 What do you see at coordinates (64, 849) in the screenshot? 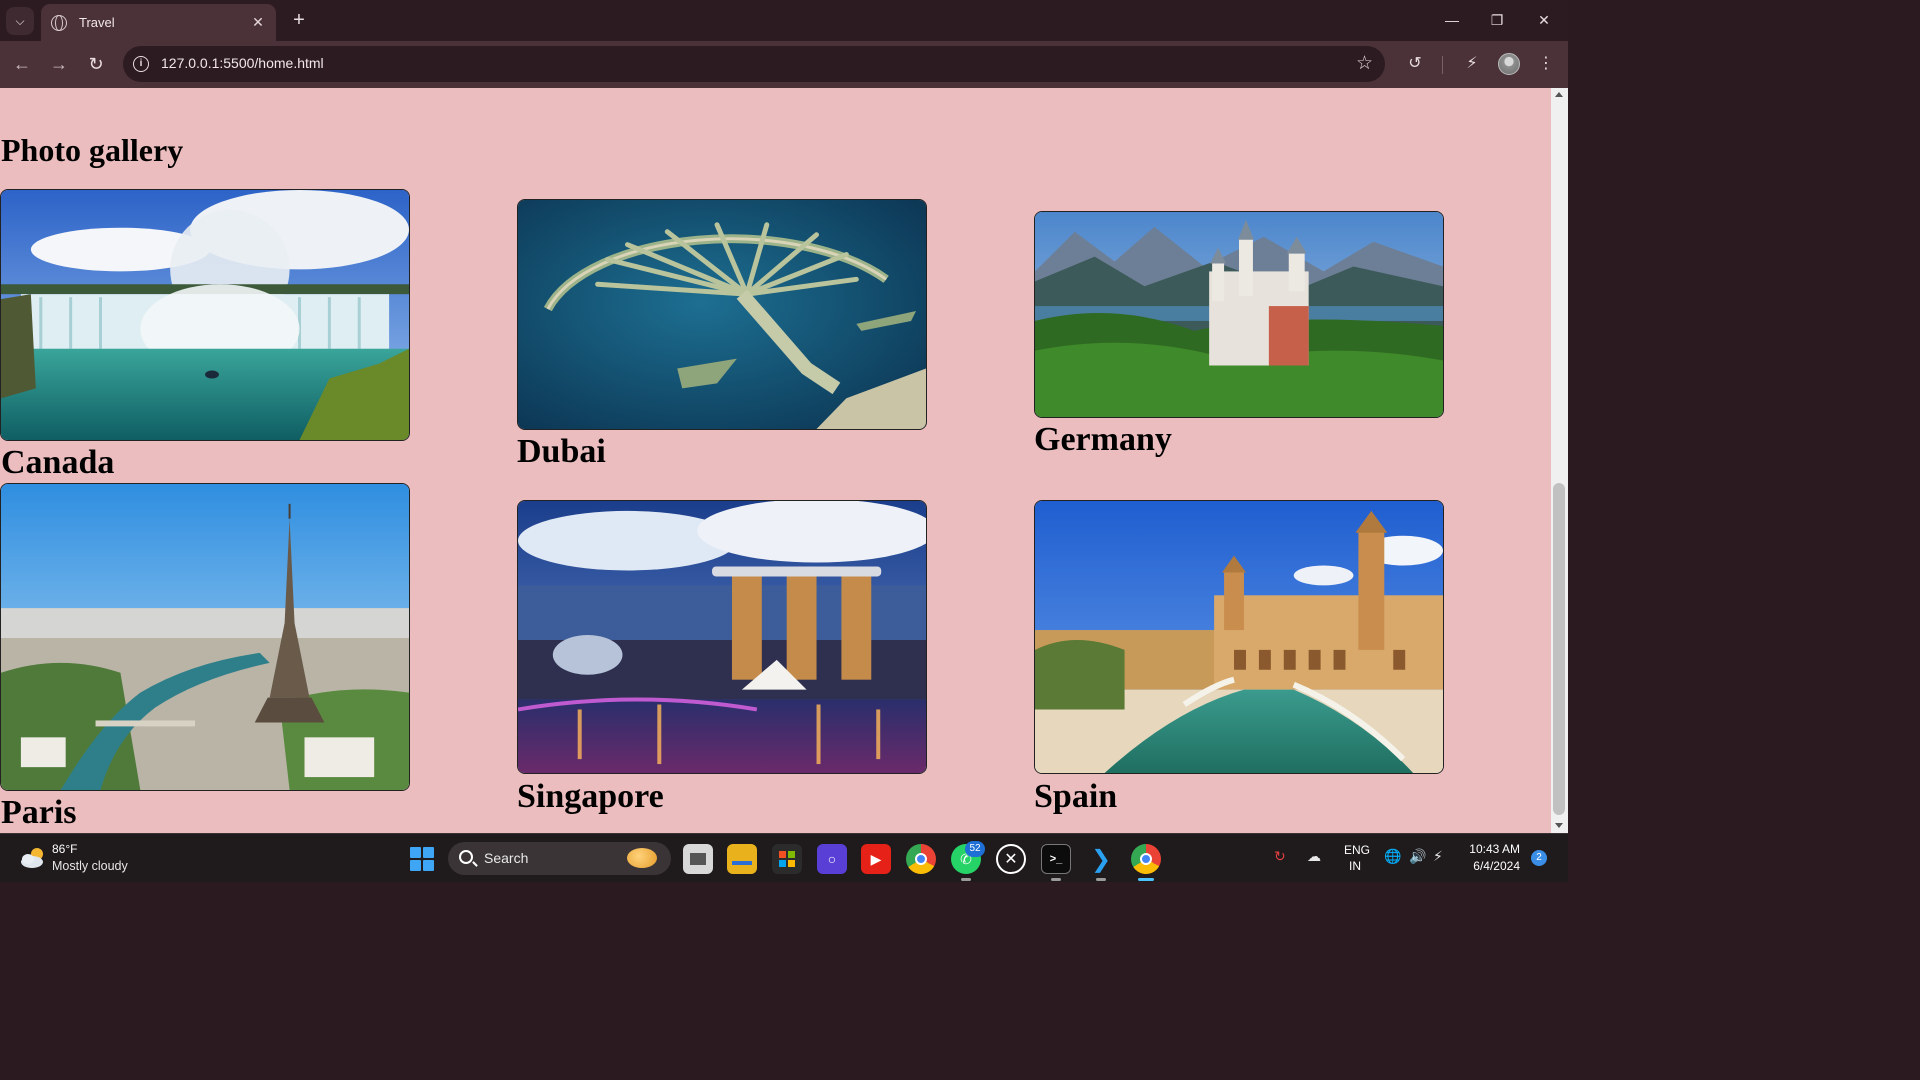
I see `weather-temperature: 86°F` at bounding box center [64, 849].